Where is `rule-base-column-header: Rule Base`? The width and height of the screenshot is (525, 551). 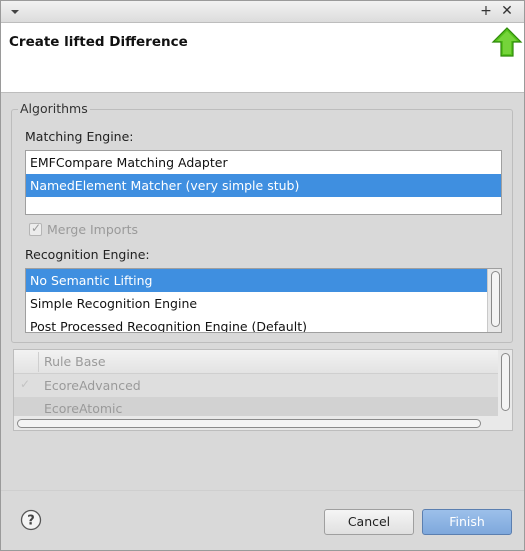
rule-base-column-header: Rule Base is located at coordinates (75, 361).